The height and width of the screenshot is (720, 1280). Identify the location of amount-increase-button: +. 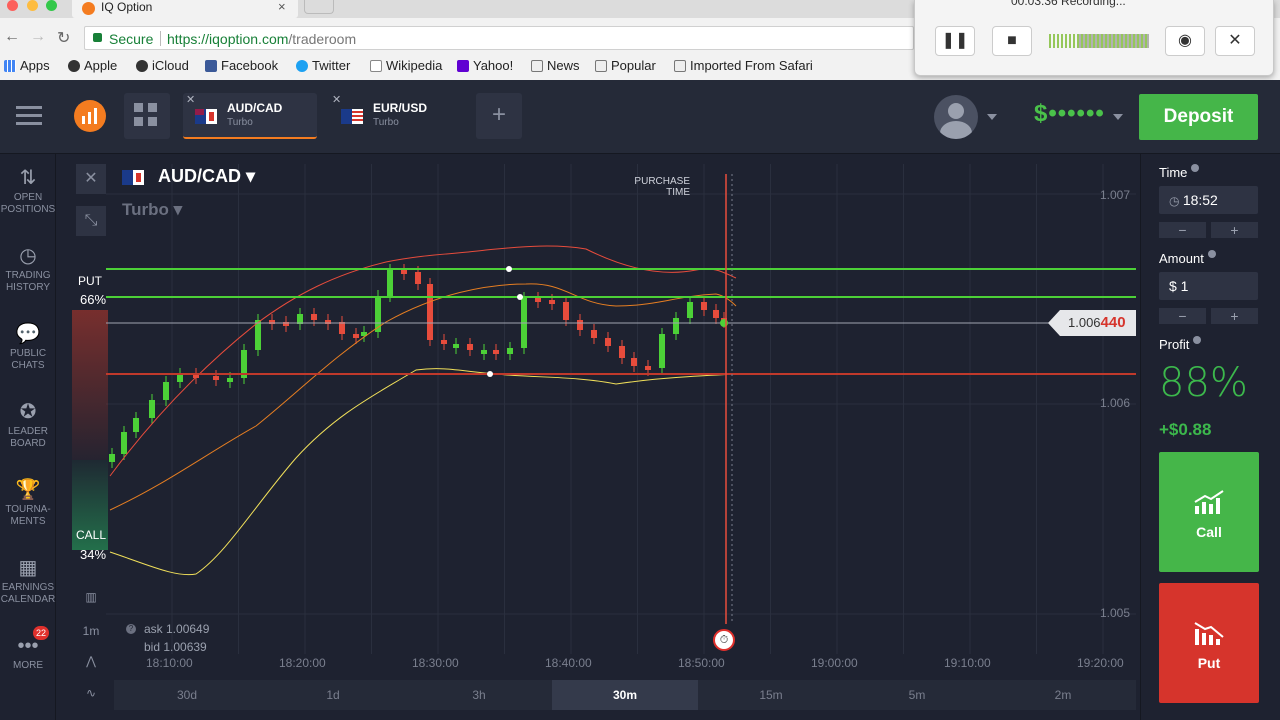
(1234, 316).